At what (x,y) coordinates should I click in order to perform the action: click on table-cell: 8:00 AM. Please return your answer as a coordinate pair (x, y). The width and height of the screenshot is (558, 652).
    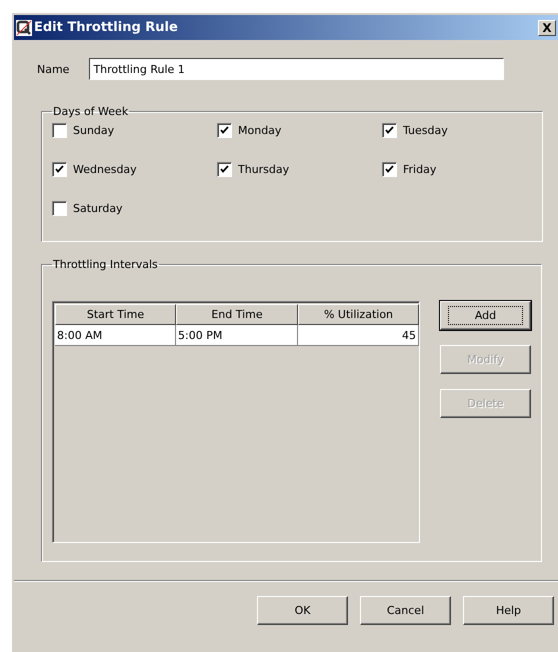
    Looking at the image, I should click on (115, 335).